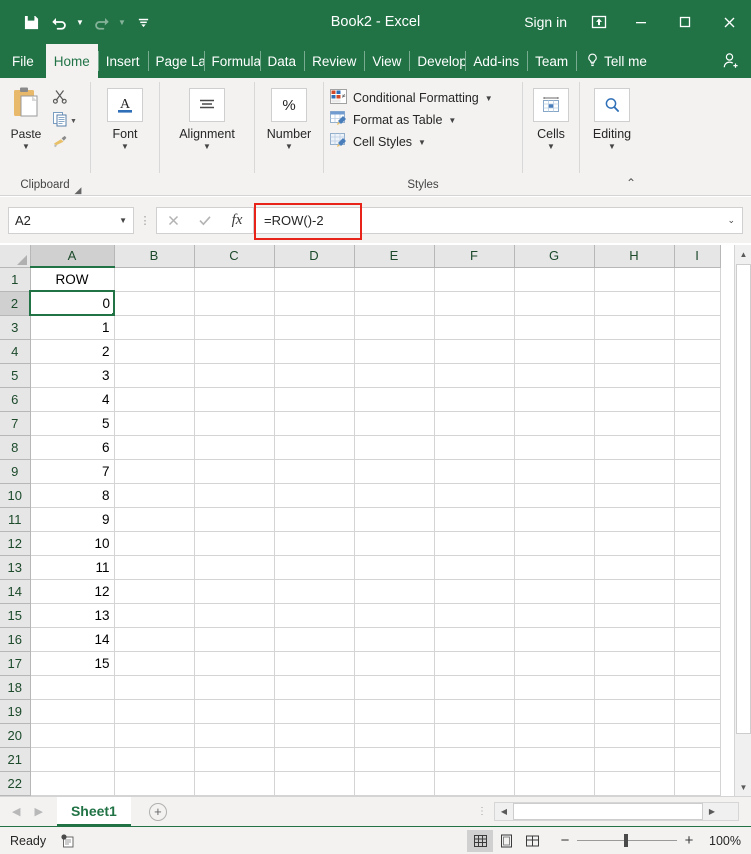  I want to click on cell-F18, so click(474, 687).